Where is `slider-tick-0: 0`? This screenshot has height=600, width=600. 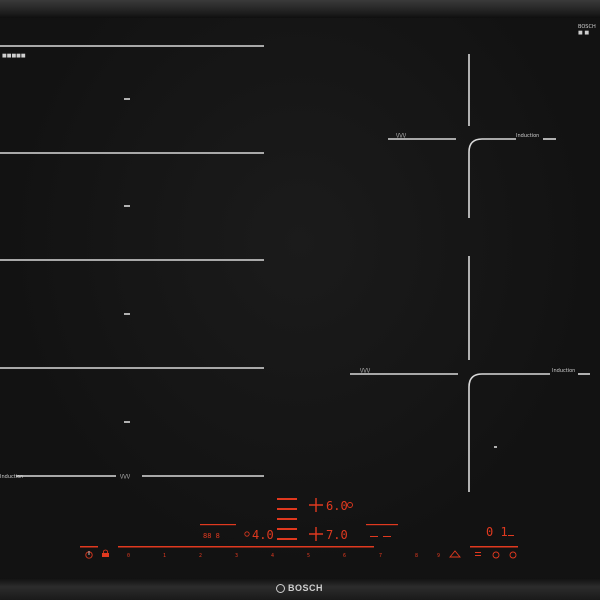 slider-tick-0: 0 is located at coordinates (128, 556).